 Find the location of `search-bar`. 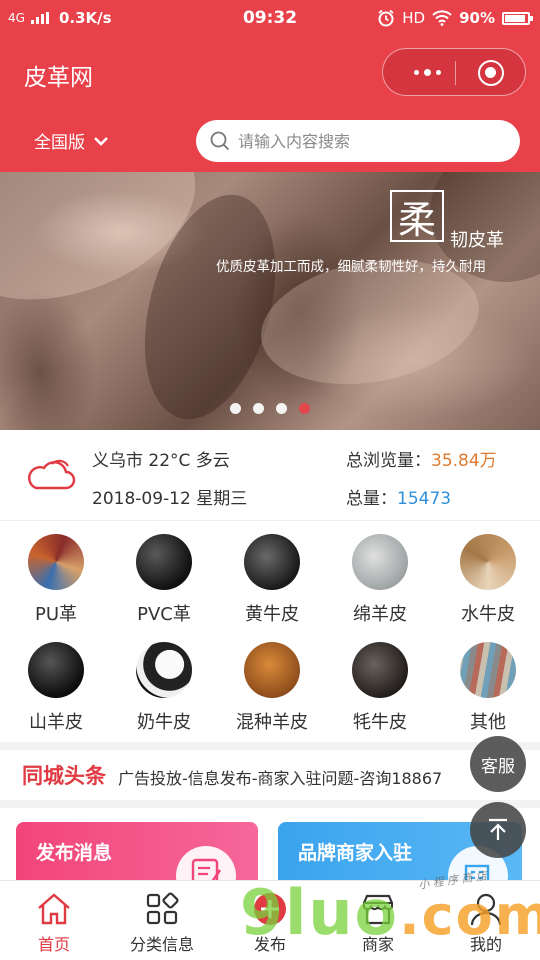

search-bar is located at coordinates (358, 141).